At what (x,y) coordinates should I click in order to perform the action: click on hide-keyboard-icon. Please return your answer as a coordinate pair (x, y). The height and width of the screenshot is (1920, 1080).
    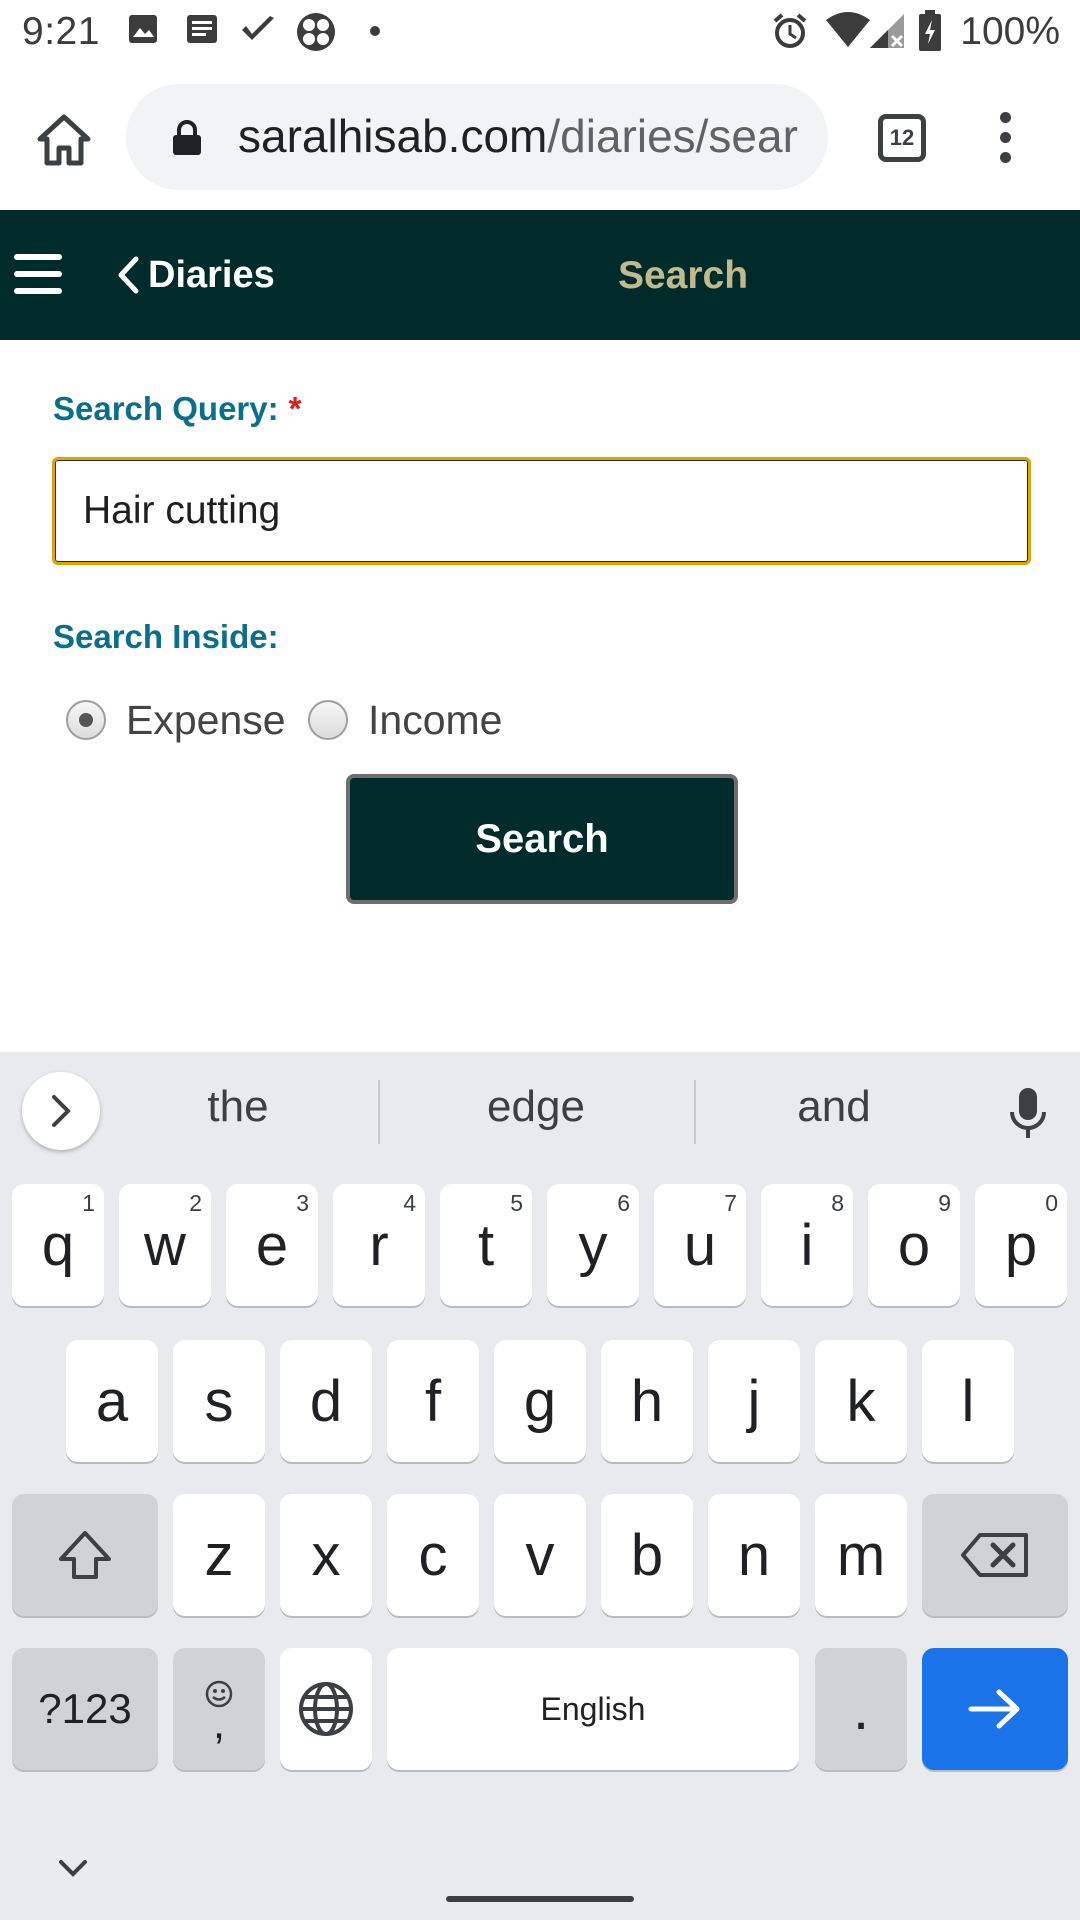
    Looking at the image, I should click on (73, 1868).